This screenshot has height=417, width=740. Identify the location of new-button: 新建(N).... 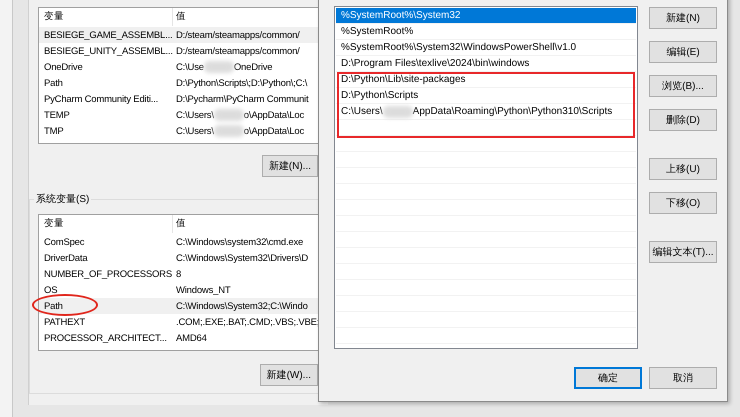
(290, 166).